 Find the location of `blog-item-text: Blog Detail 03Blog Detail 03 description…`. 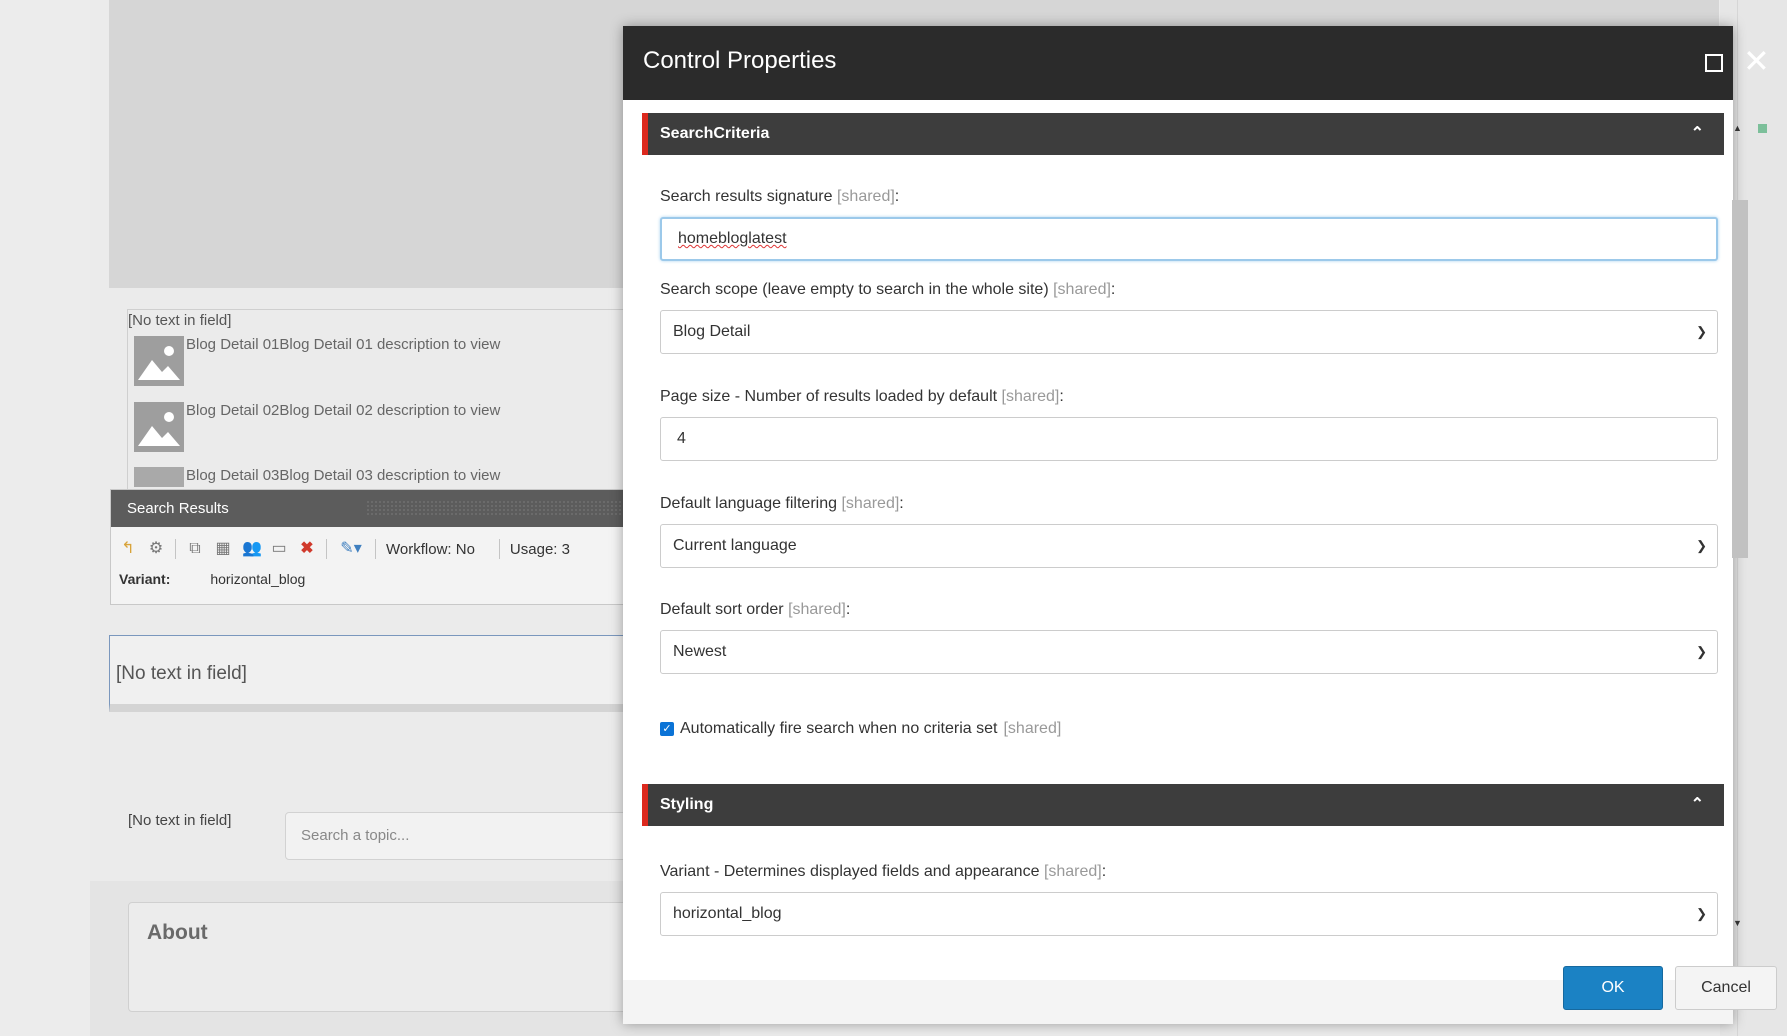

blog-item-text: Blog Detail 03Blog Detail 03 description… is located at coordinates (343, 475).